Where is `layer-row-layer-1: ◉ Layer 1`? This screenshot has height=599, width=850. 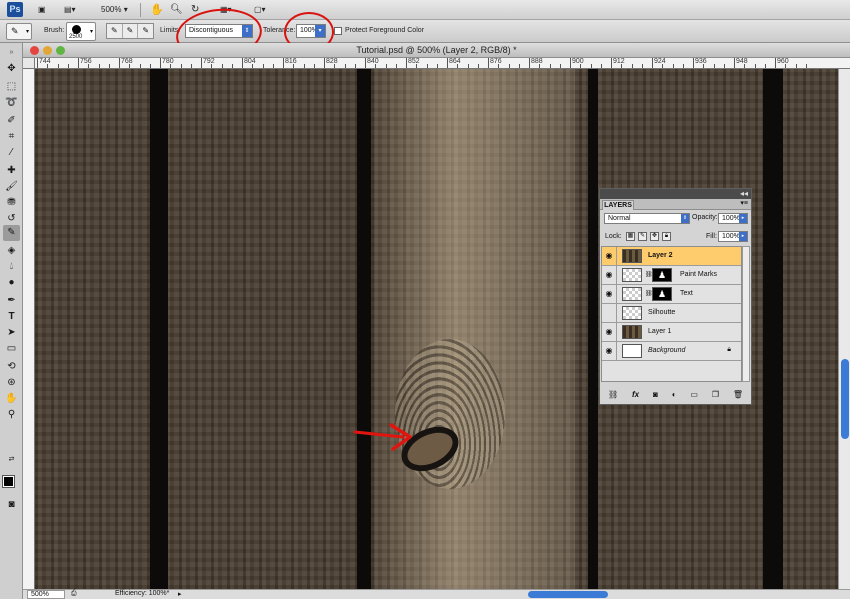 layer-row-layer-1: ◉ Layer 1 is located at coordinates (671, 332).